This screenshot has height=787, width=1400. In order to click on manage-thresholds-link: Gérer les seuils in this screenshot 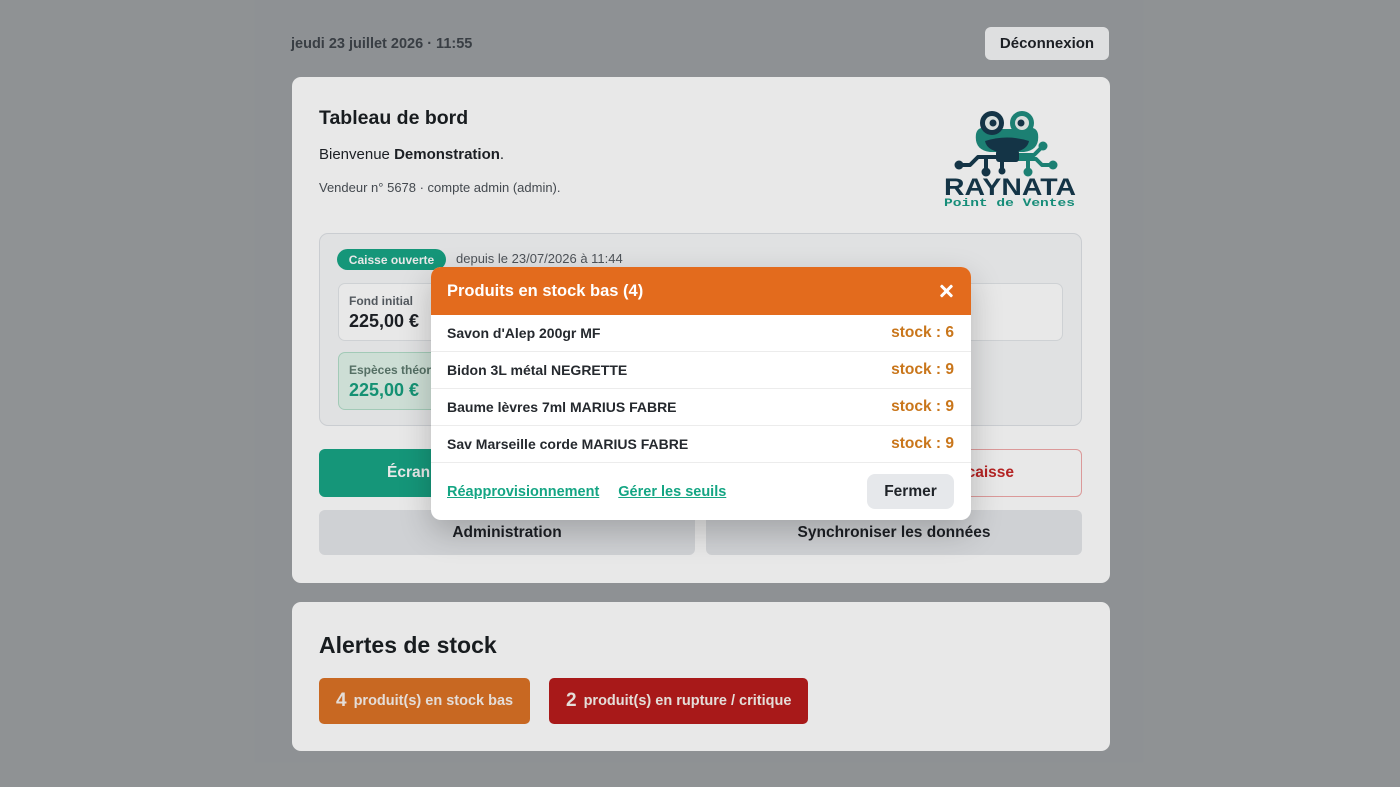, I will do `click(672, 492)`.